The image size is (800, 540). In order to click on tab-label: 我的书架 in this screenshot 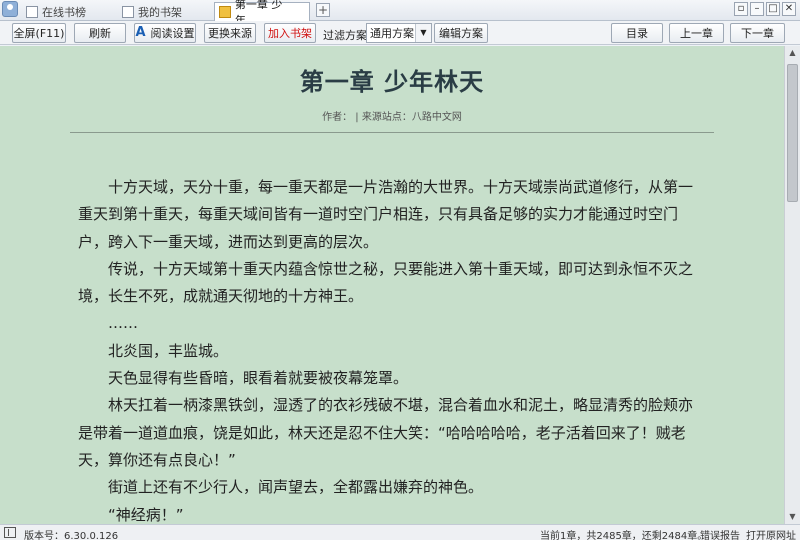, I will do `click(160, 12)`.